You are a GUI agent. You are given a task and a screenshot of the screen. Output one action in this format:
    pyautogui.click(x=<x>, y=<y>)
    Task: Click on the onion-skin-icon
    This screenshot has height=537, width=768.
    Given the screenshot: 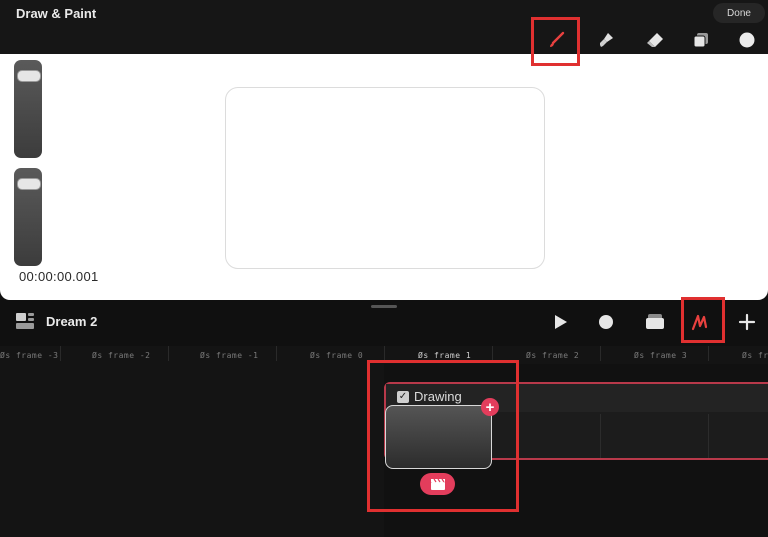 What is the action you would take?
    pyautogui.click(x=655, y=321)
    